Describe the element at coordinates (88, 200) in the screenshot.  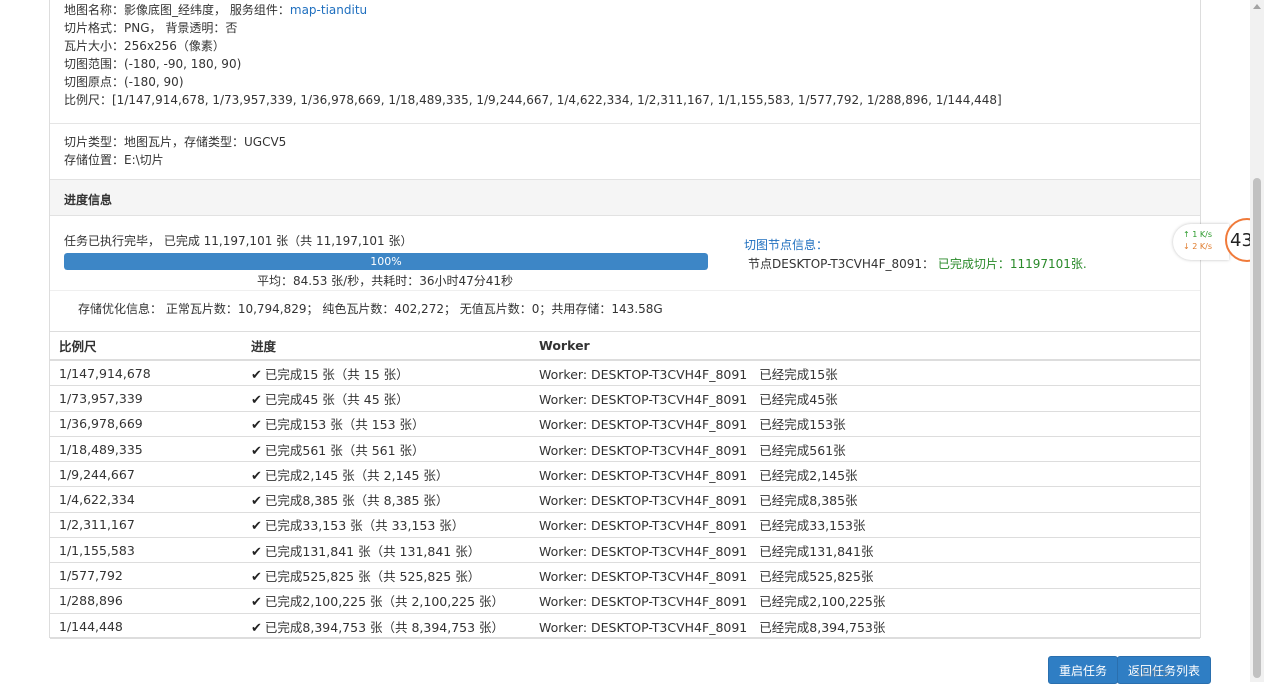
I see `progress-section-title: 进度信息` at that location.